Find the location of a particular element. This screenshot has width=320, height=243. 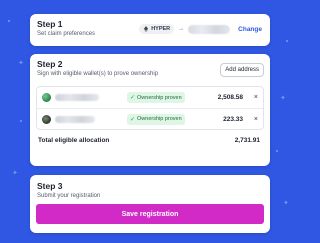

step3-title: Step 3 is located at coordinates (50, 186).